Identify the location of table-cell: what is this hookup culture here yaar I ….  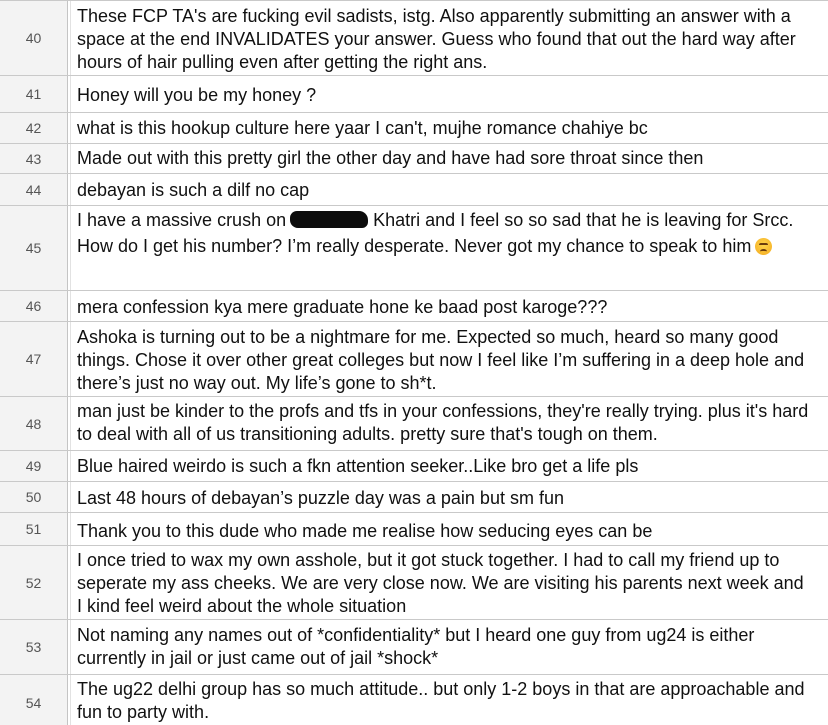
(449, 128).